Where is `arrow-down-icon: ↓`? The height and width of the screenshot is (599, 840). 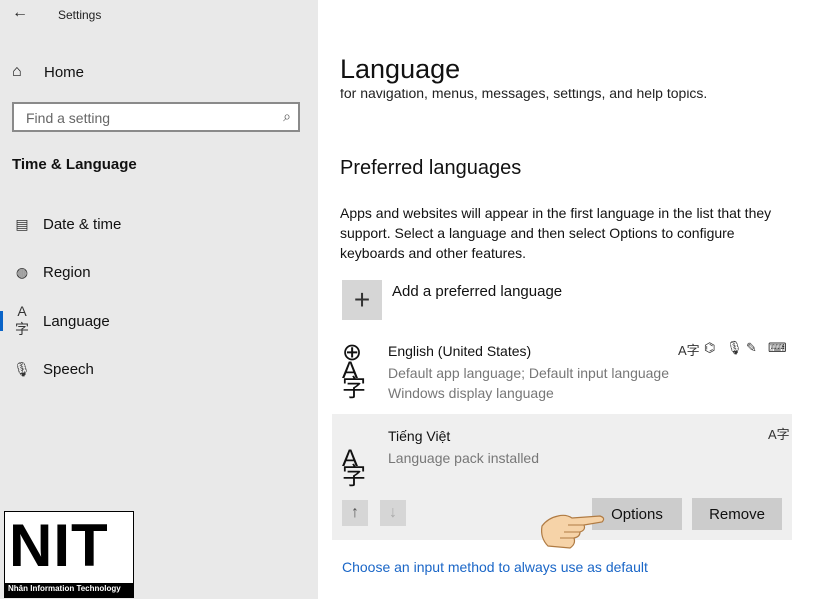
arrow-down-icon: ↓ is located at coordinates (393, 512).